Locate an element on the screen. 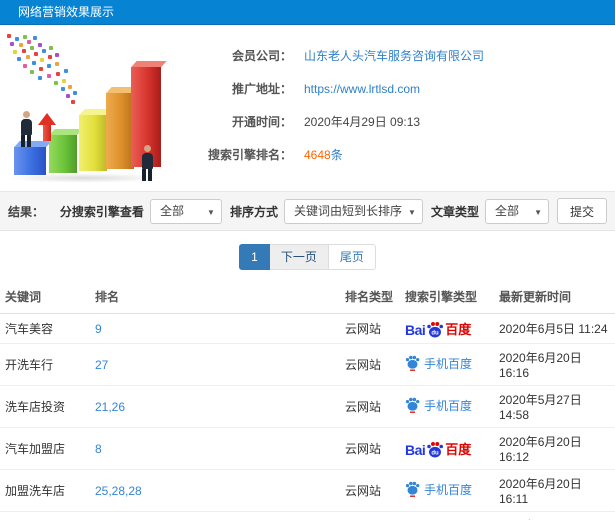 The width and height of the screenshot is (615, 520). rank-cell: 25,28,28 is located at coordinates (215, 490).